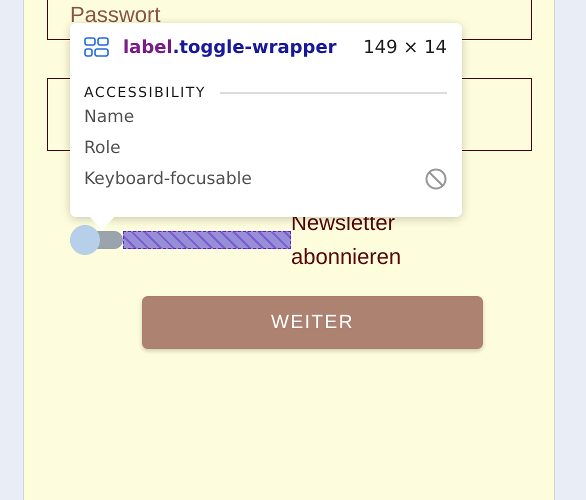 The width and height of the screenshot is (586, 500). Describe the element at coordinates (96, 47) in the screenshot. I see `layout-icon` at that location.